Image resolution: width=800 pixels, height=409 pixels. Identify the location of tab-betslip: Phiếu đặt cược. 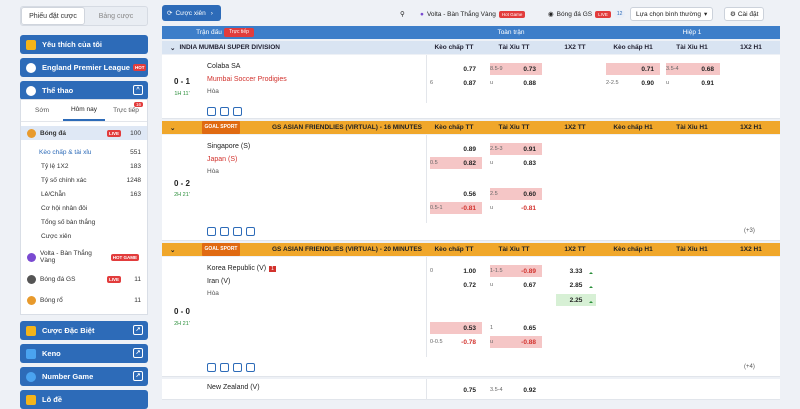
(53, 16).